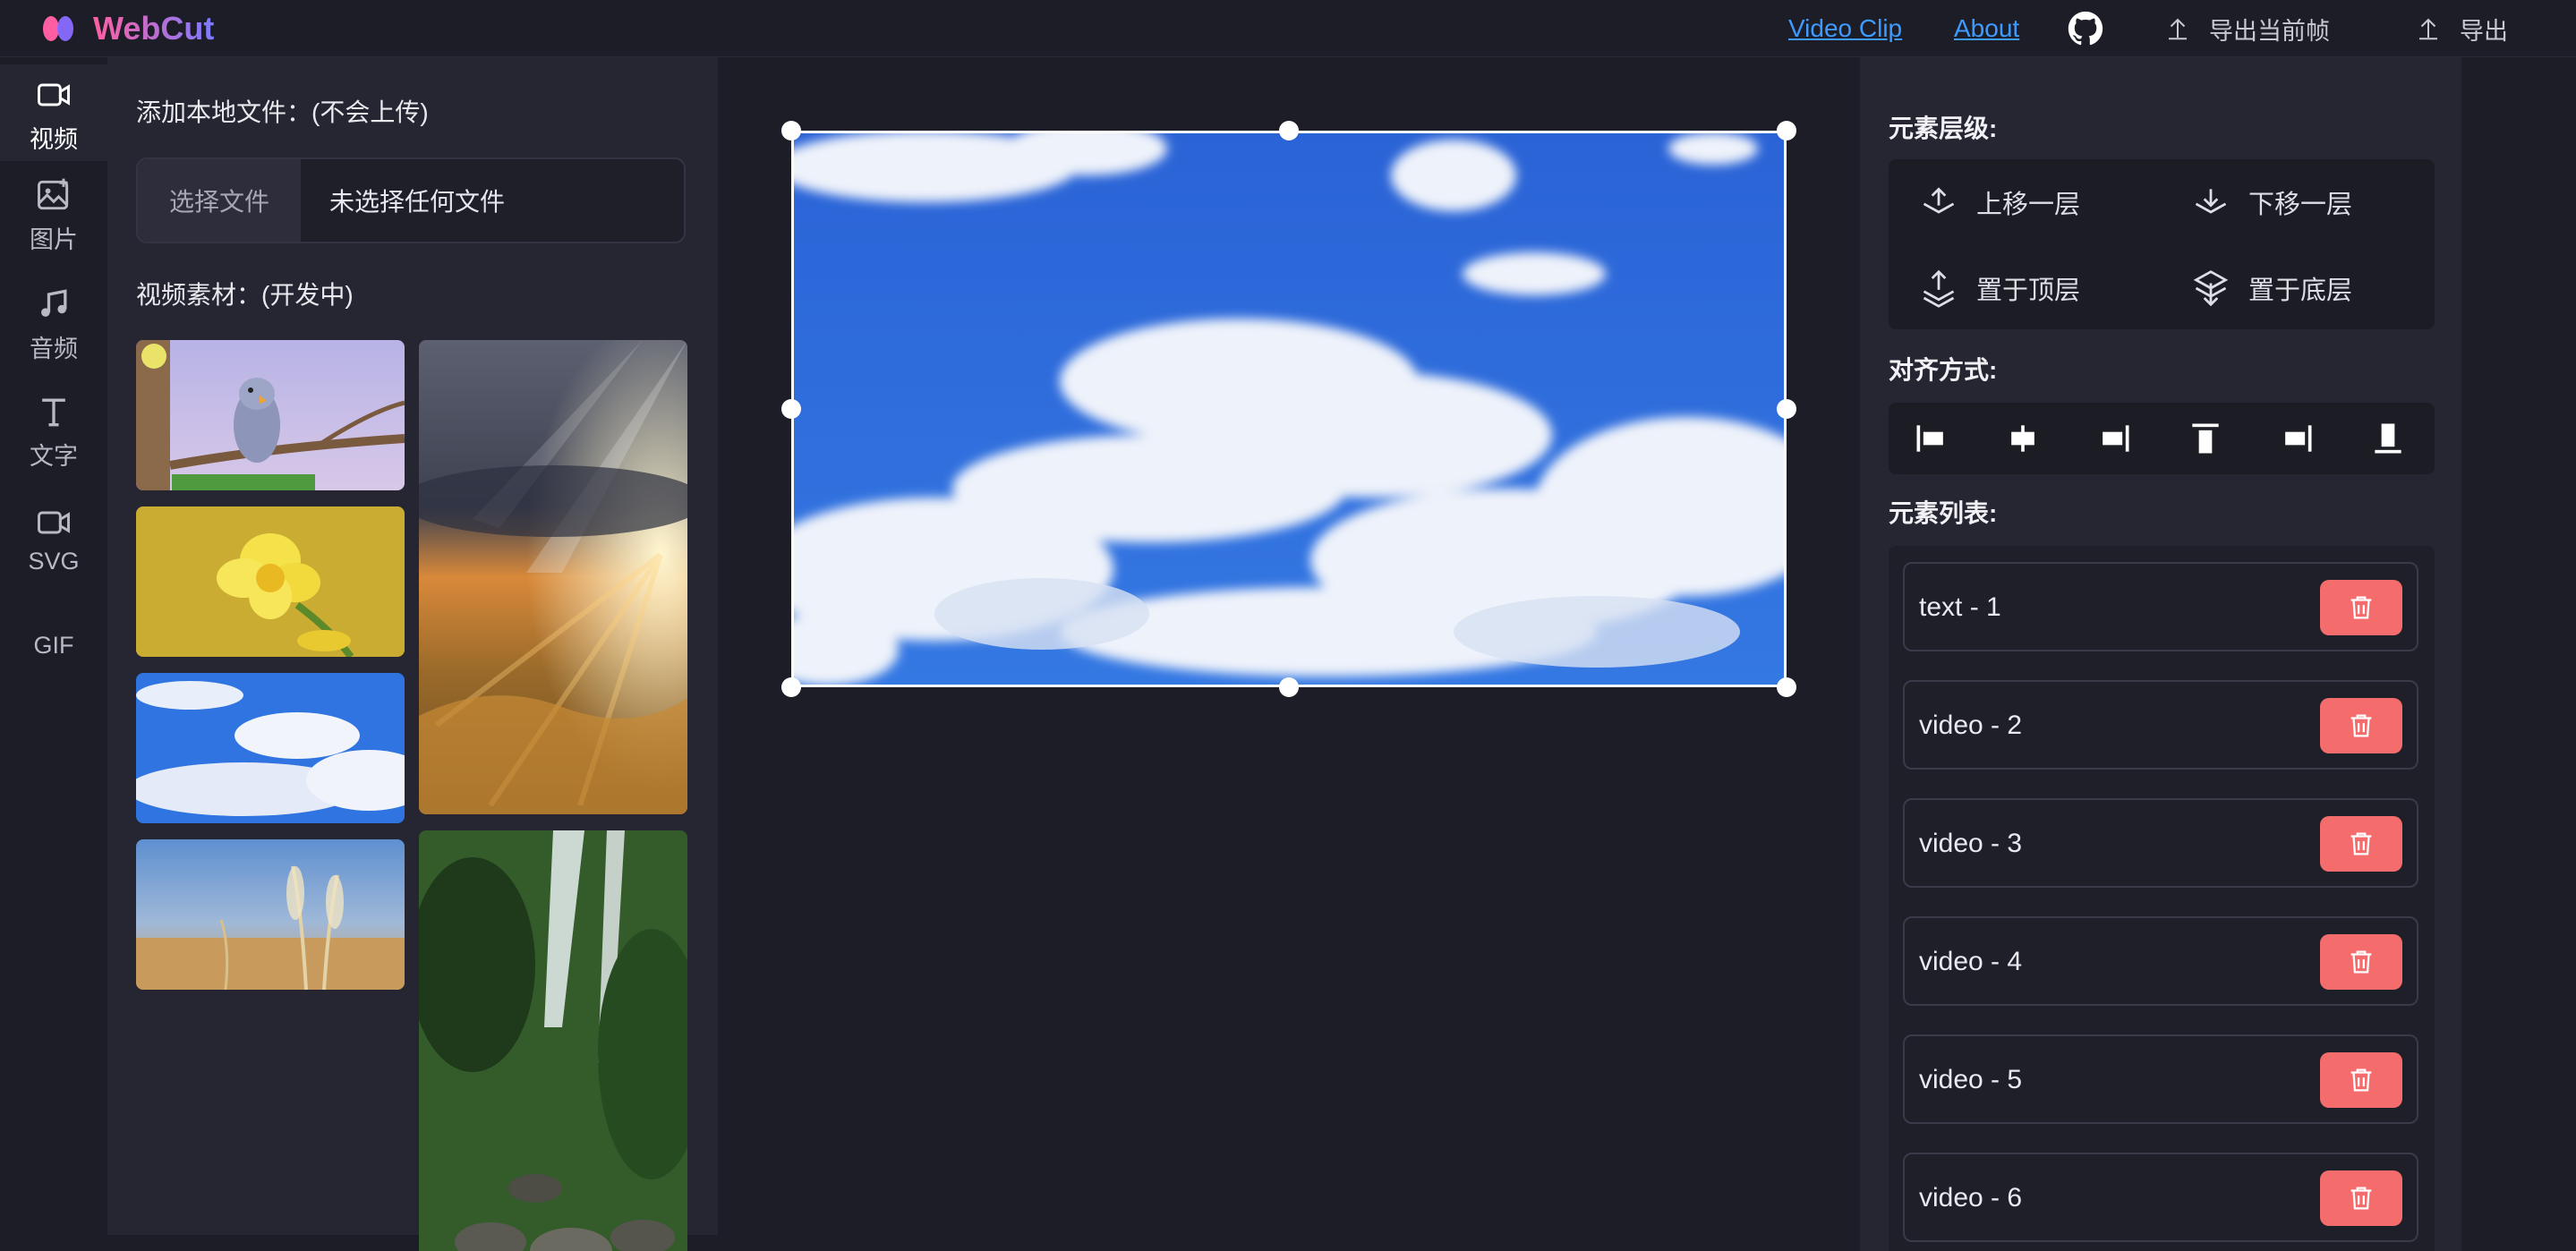 The width and height of the screenshot is (2576, 1251). What do you see at coordinates (219, 200) in the screenshot?
I see `choose-file-button: 选择文件` at bounding box center [219, 200].